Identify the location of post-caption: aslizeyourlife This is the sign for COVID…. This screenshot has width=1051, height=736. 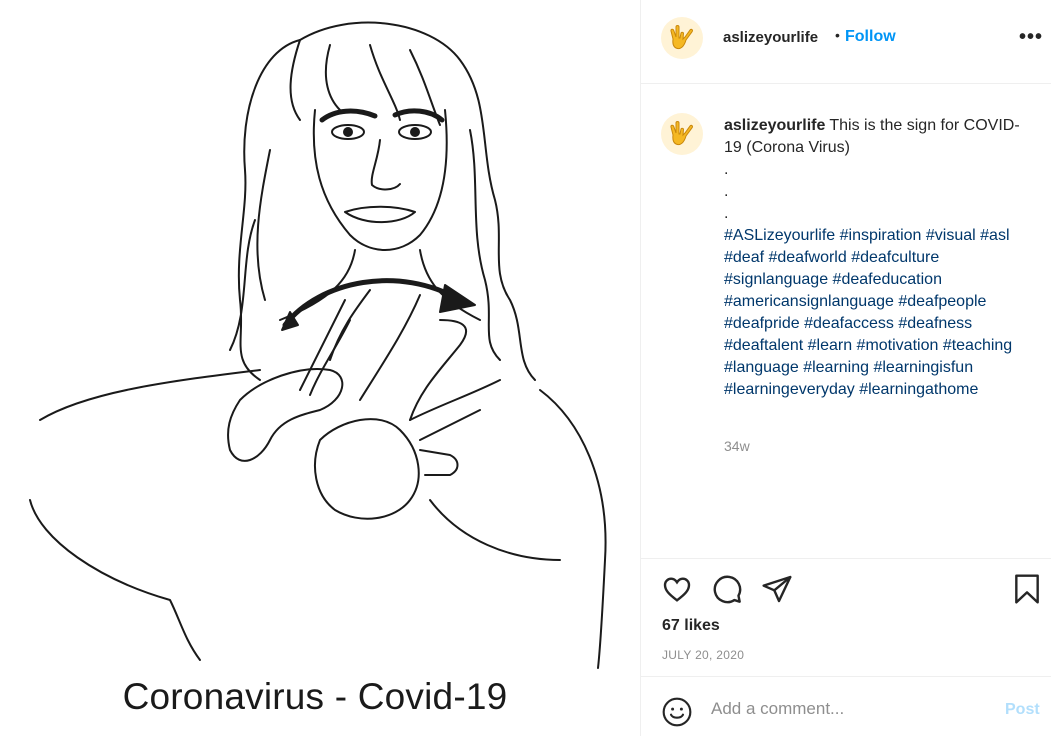
(879, 258).